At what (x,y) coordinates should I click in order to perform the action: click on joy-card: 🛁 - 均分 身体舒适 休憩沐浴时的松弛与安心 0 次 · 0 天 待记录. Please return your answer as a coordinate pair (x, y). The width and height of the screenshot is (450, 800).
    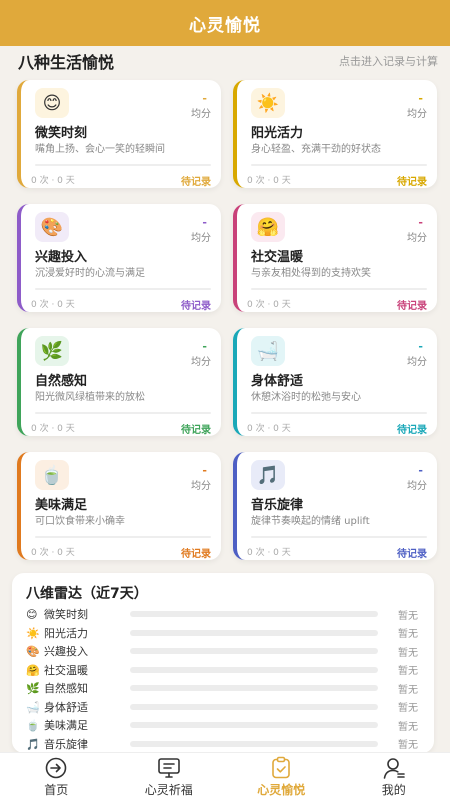
    Looking at the image, I should click on (335, 382).